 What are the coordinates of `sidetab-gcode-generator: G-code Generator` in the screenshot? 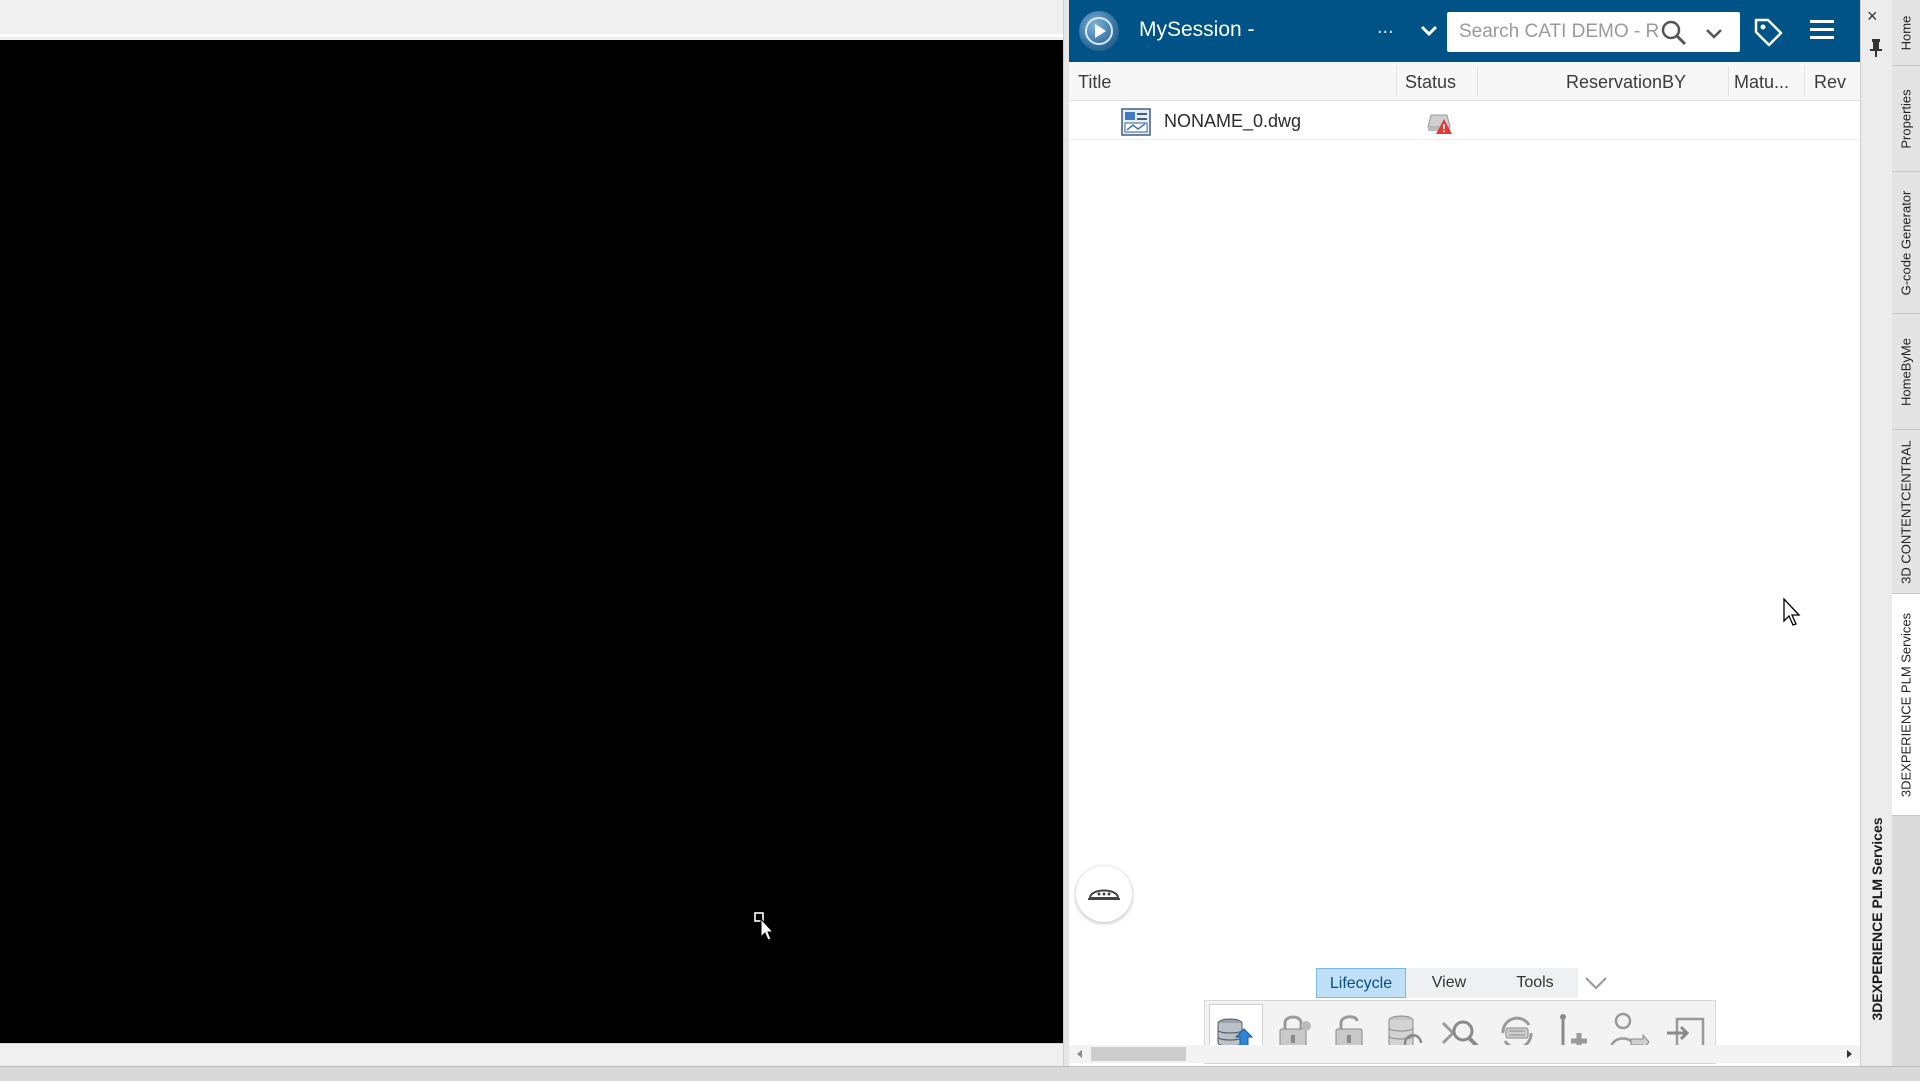 It's located at (1906, 243).